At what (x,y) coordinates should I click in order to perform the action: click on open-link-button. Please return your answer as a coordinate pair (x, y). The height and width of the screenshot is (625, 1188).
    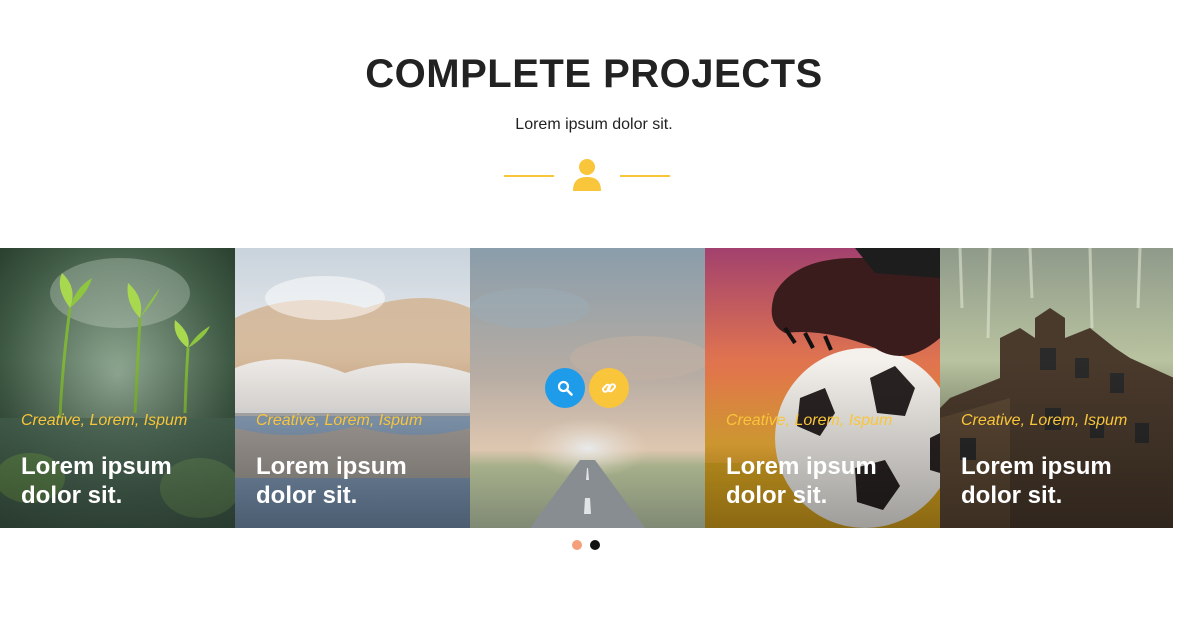
    Looking at the image, I should click on (609, 388).